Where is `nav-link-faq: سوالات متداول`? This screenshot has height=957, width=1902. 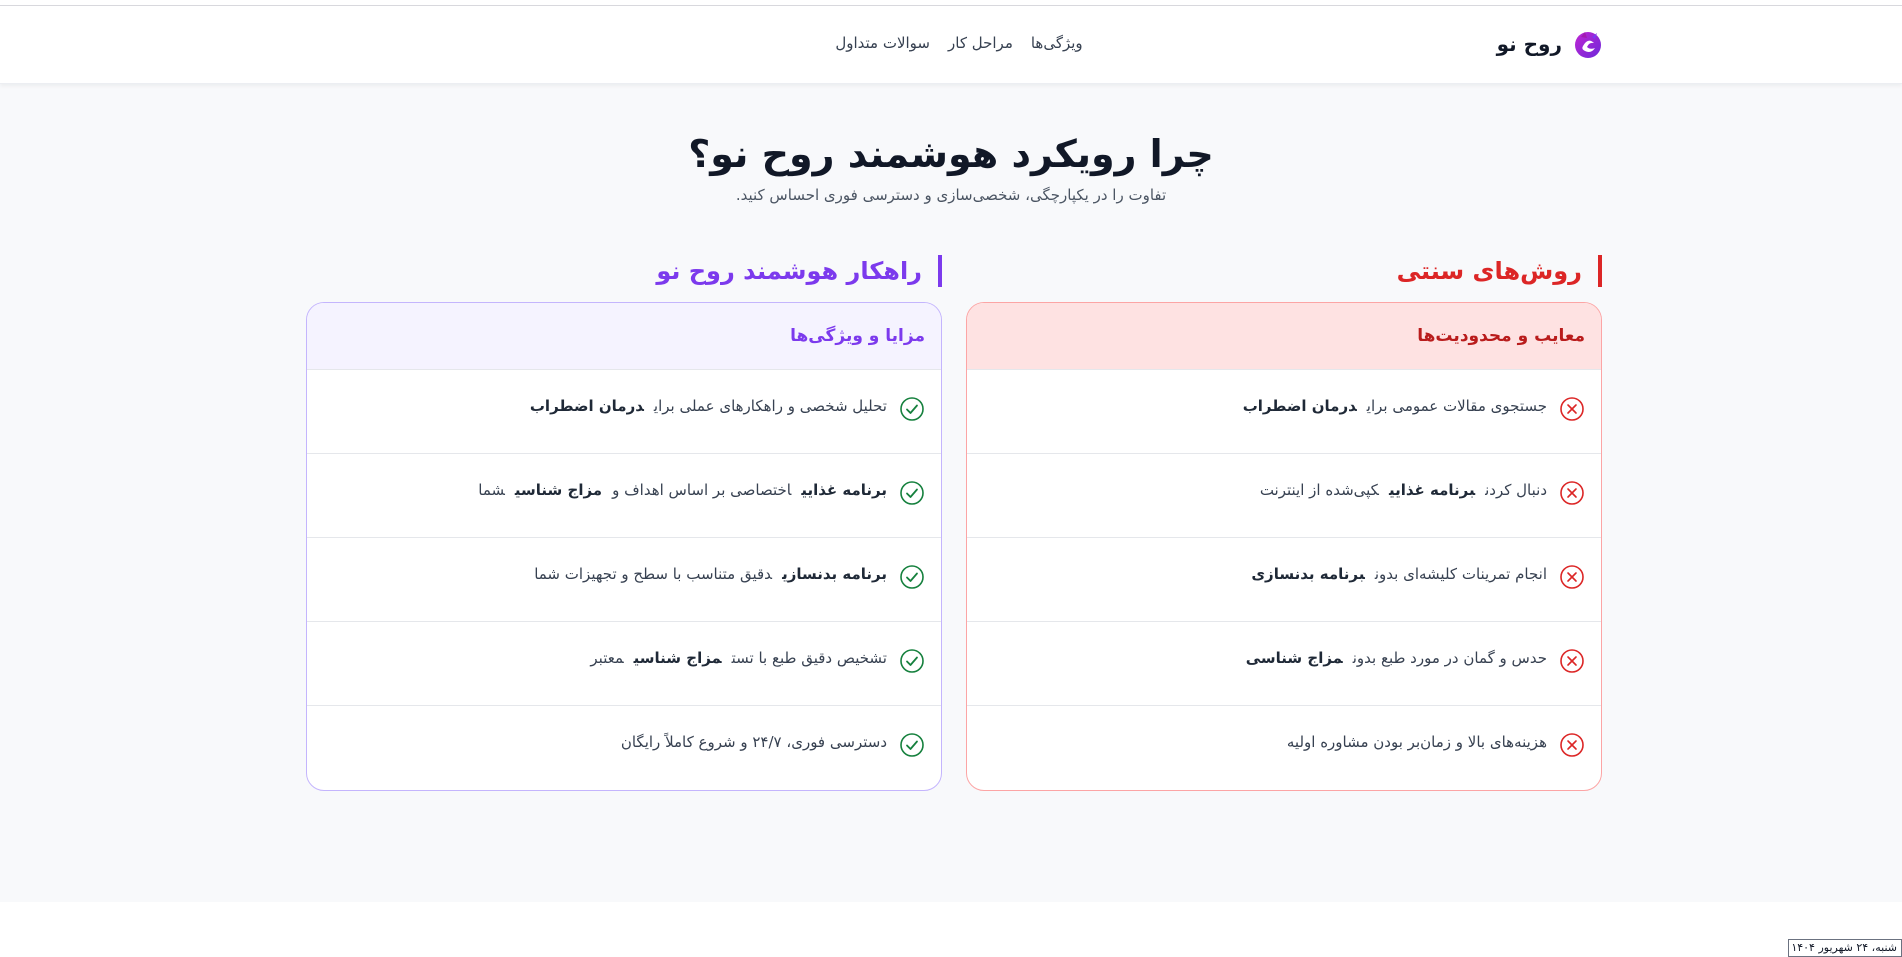
nav-link-faq: سوالات متداول is located at coordinates (882, 43).